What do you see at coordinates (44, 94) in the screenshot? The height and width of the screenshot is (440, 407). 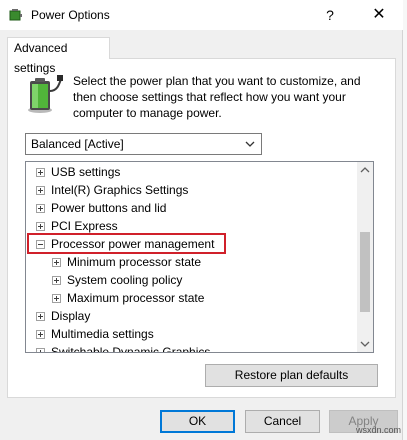 I see `battery-icon` at bounding box center [44, 94].